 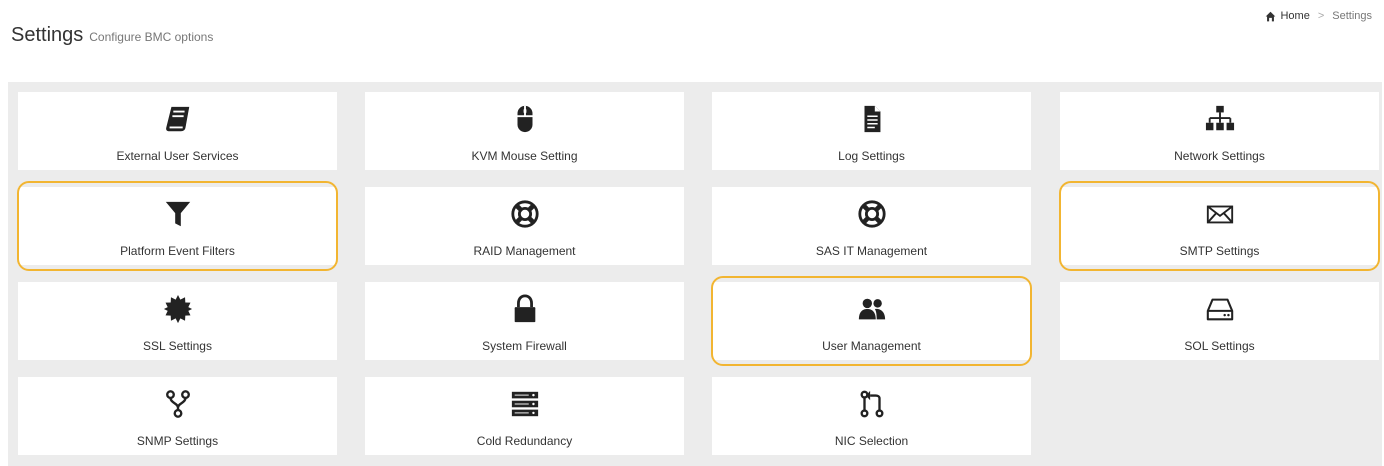 I want to click on settings-card-sol-settings: SOL Settings, so click(x=1219, y=321).